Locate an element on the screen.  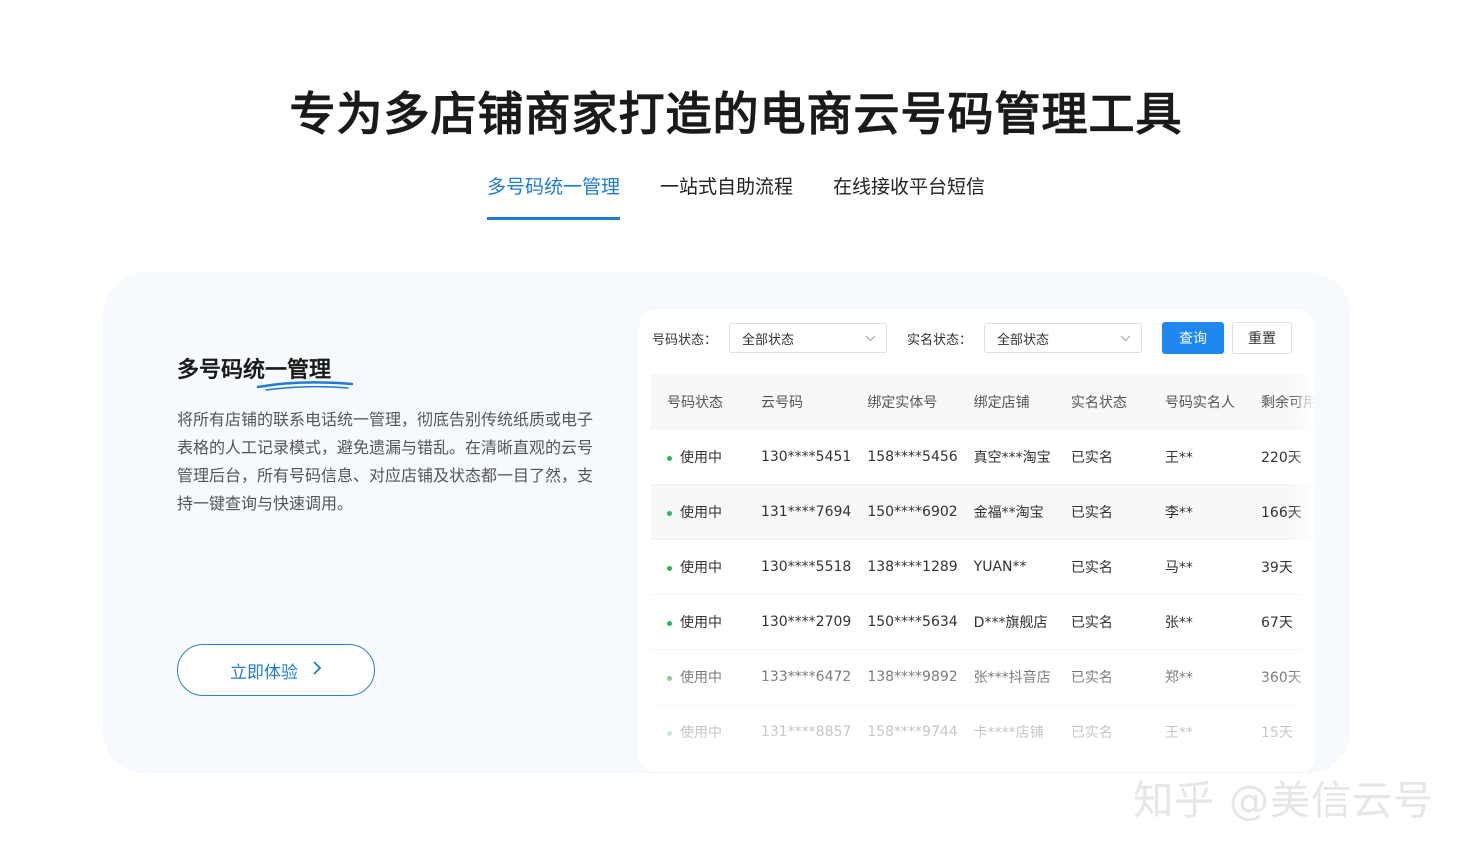
number-status-select: 全部状态 is located at coordinates (808, 338).